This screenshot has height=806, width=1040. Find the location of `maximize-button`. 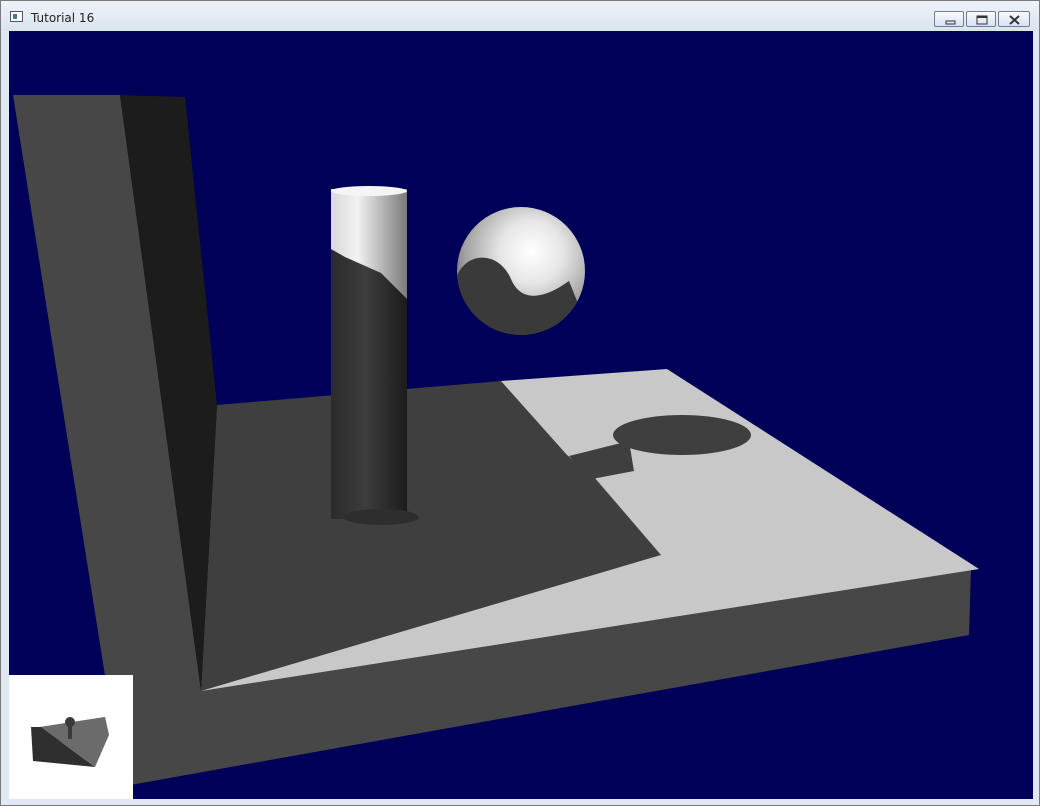

maximize-button is located at coordinates (981, 19).